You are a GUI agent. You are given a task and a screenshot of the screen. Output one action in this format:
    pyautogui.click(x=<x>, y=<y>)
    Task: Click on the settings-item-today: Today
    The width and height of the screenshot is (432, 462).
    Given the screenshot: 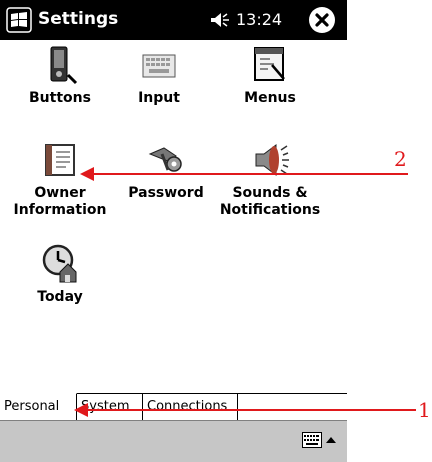 What is the action you would take?
    pyautogui.click(x=60, y=275)
    